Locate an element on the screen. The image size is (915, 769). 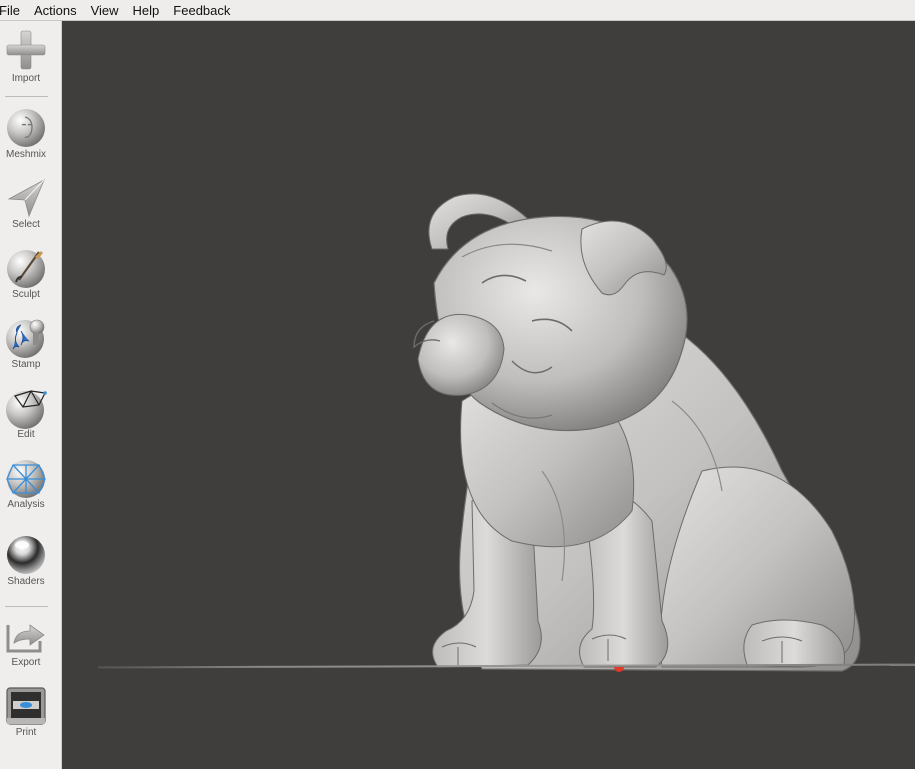
menu-file: File is located at coordinates (14, 10).